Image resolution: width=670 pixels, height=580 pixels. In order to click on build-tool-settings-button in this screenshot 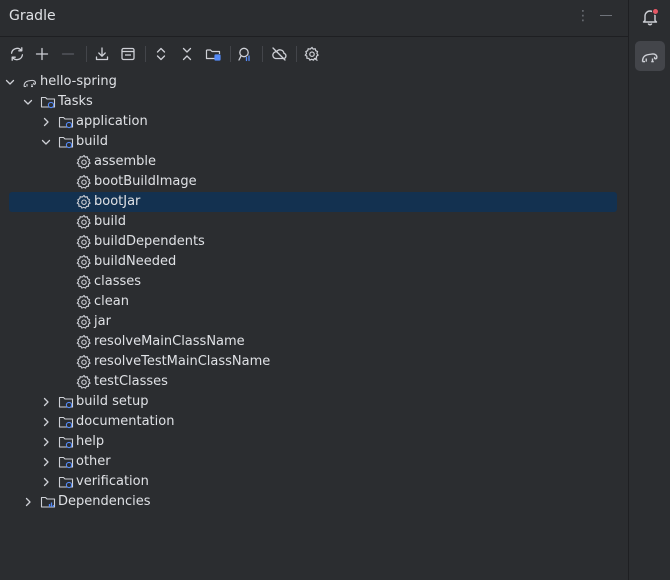, I will do `click(312, 54)`.